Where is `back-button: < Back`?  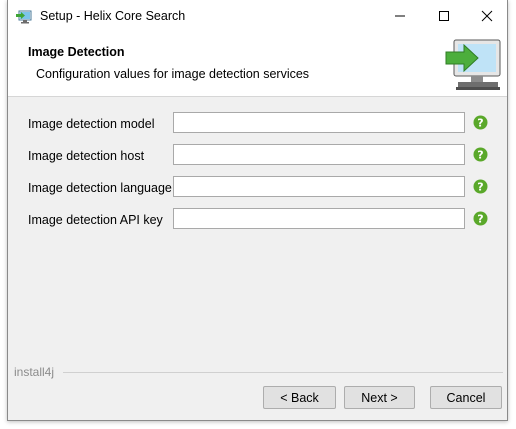 back-button: < Back is located at coordinates (299, 397).